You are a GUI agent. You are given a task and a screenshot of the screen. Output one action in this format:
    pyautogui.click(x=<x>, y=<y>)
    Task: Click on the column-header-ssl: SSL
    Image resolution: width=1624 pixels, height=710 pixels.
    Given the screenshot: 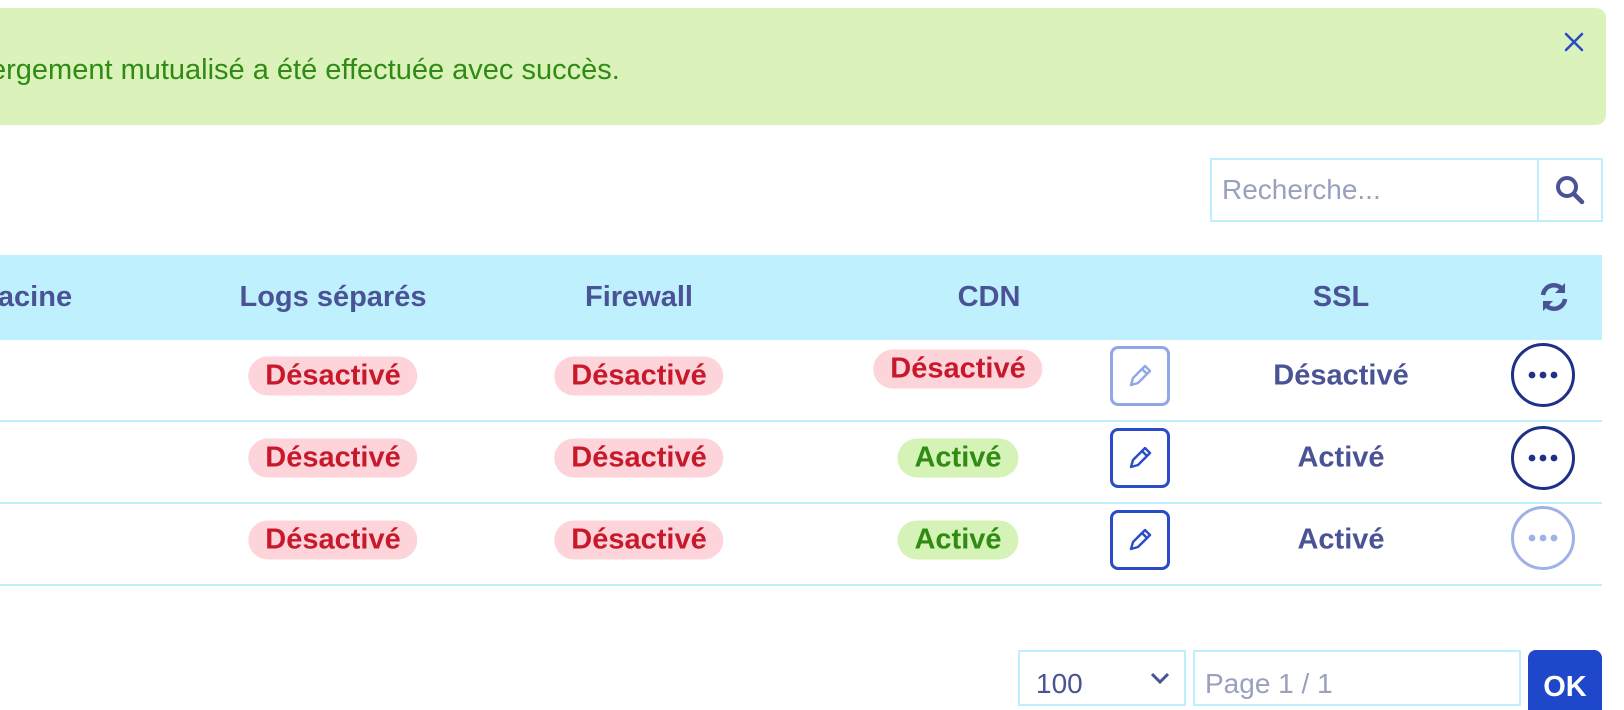 What is the action you would take?
    pyautogui.click(x=1341, y=297)
    